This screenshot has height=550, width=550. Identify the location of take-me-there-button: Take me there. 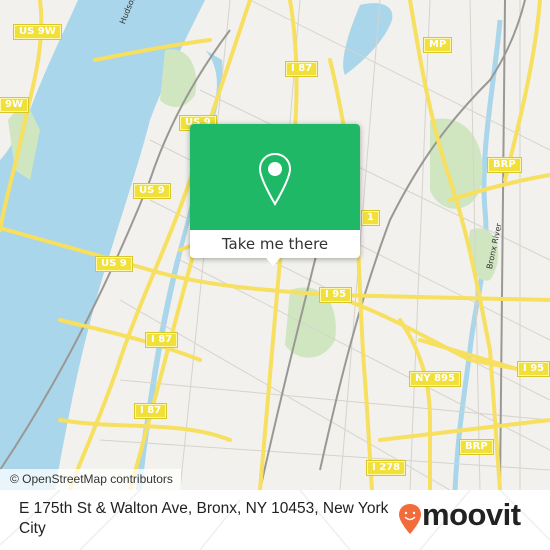
(275, 244).